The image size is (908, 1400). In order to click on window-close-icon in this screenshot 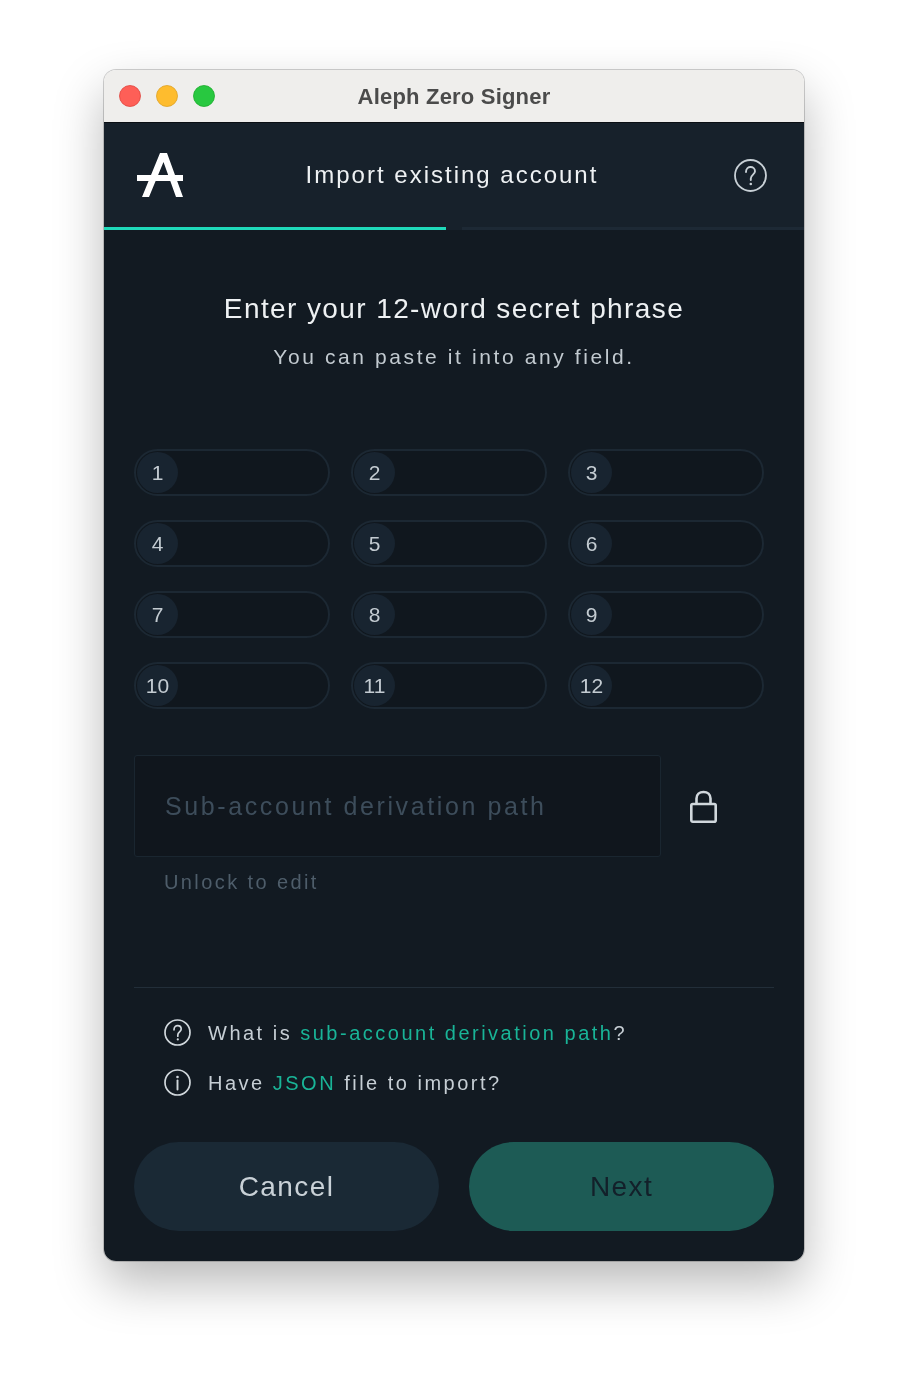, I will do `click(130, 96)`.